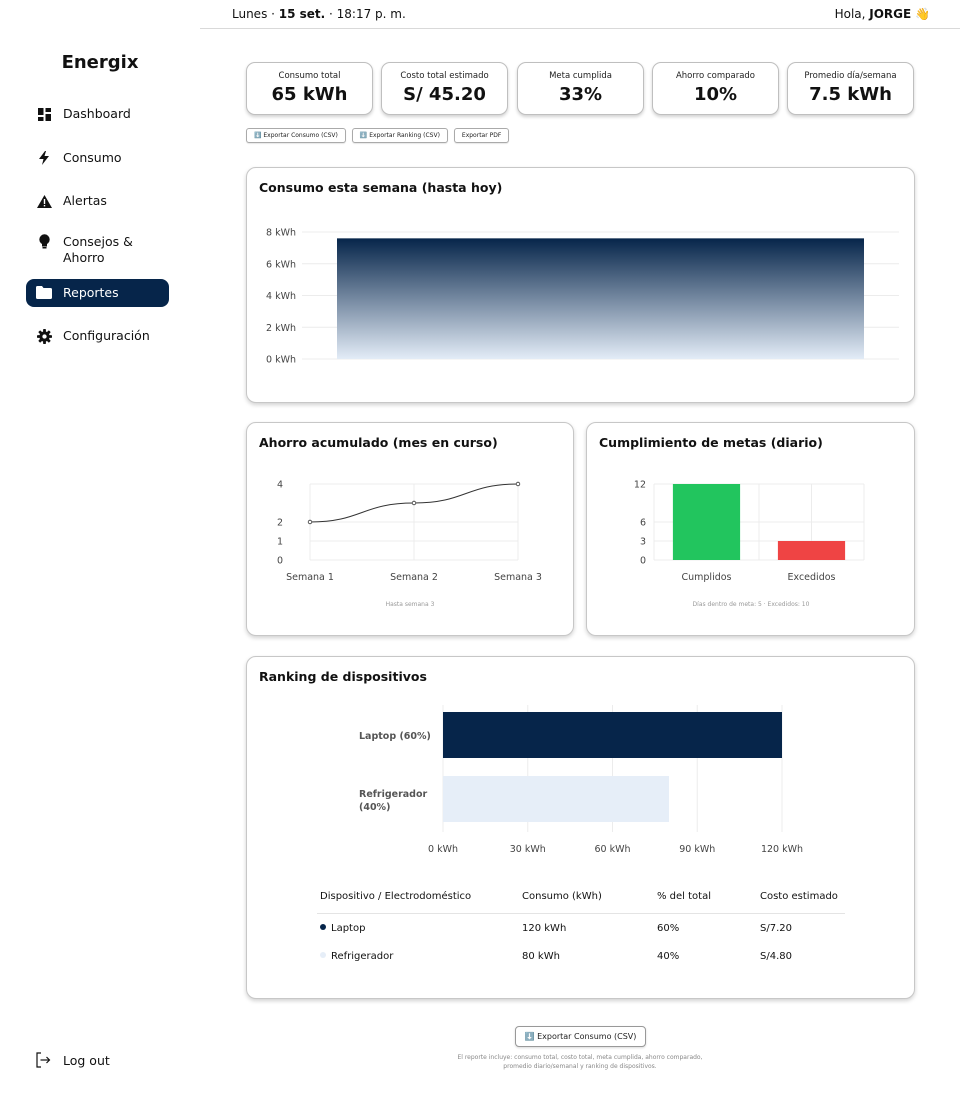 This screenshot has width=960, height=1104. I want to click on kpi-value: 33%, so click(580, 94).